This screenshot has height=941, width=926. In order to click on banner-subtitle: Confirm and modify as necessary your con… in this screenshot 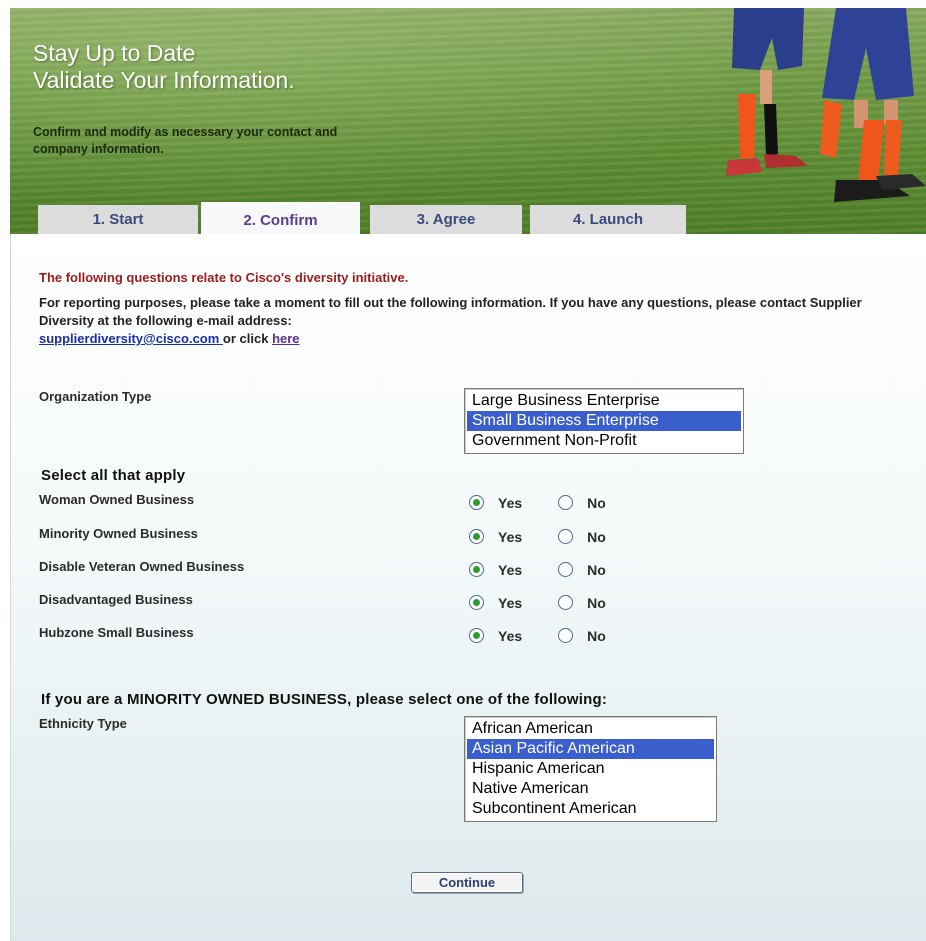, I will do `click(185, 140)`.